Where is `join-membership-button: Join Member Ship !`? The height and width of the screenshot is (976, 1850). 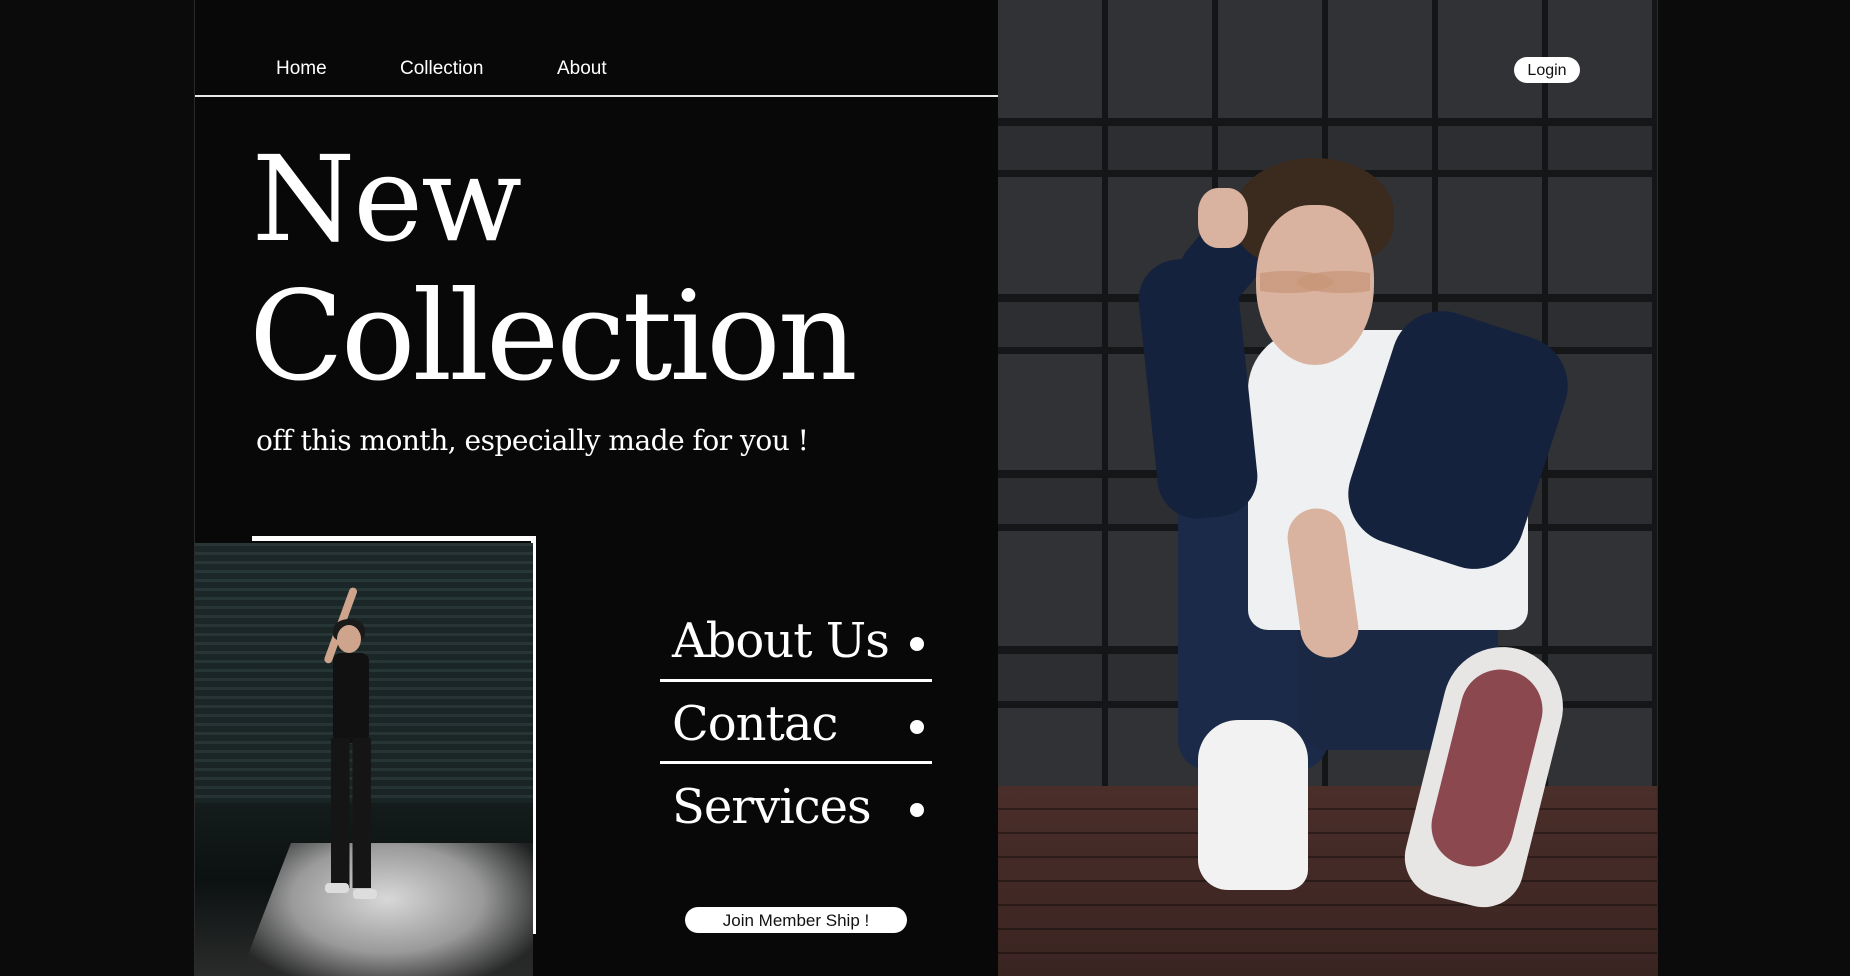 join-membership-button: Join Member Ship ! is located at coordinates (796, 920).